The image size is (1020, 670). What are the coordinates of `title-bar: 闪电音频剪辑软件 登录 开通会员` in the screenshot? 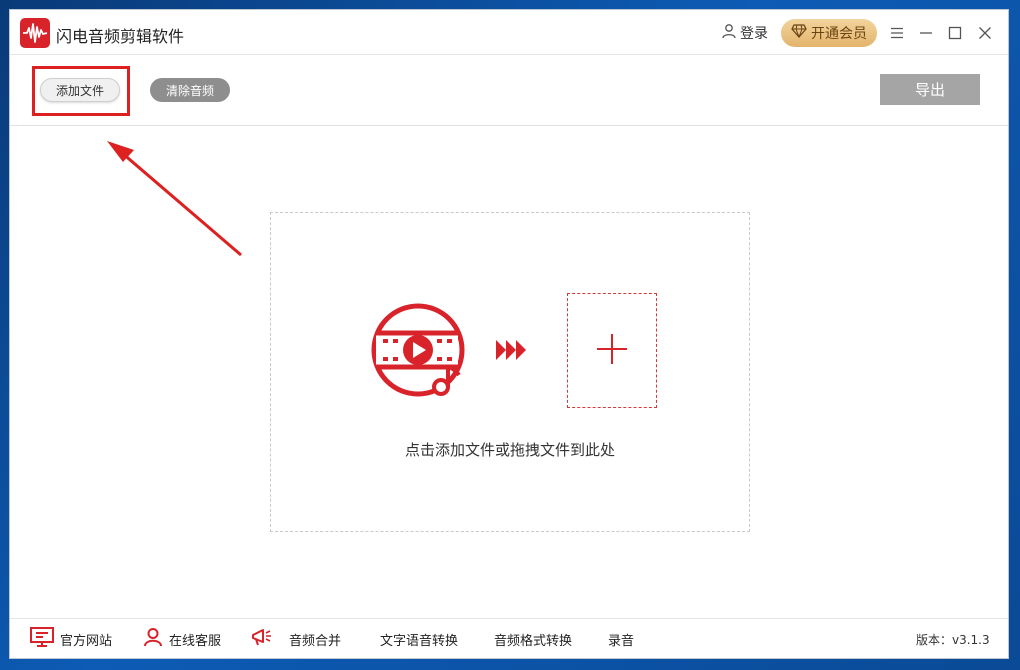 It's located at (509, 32).